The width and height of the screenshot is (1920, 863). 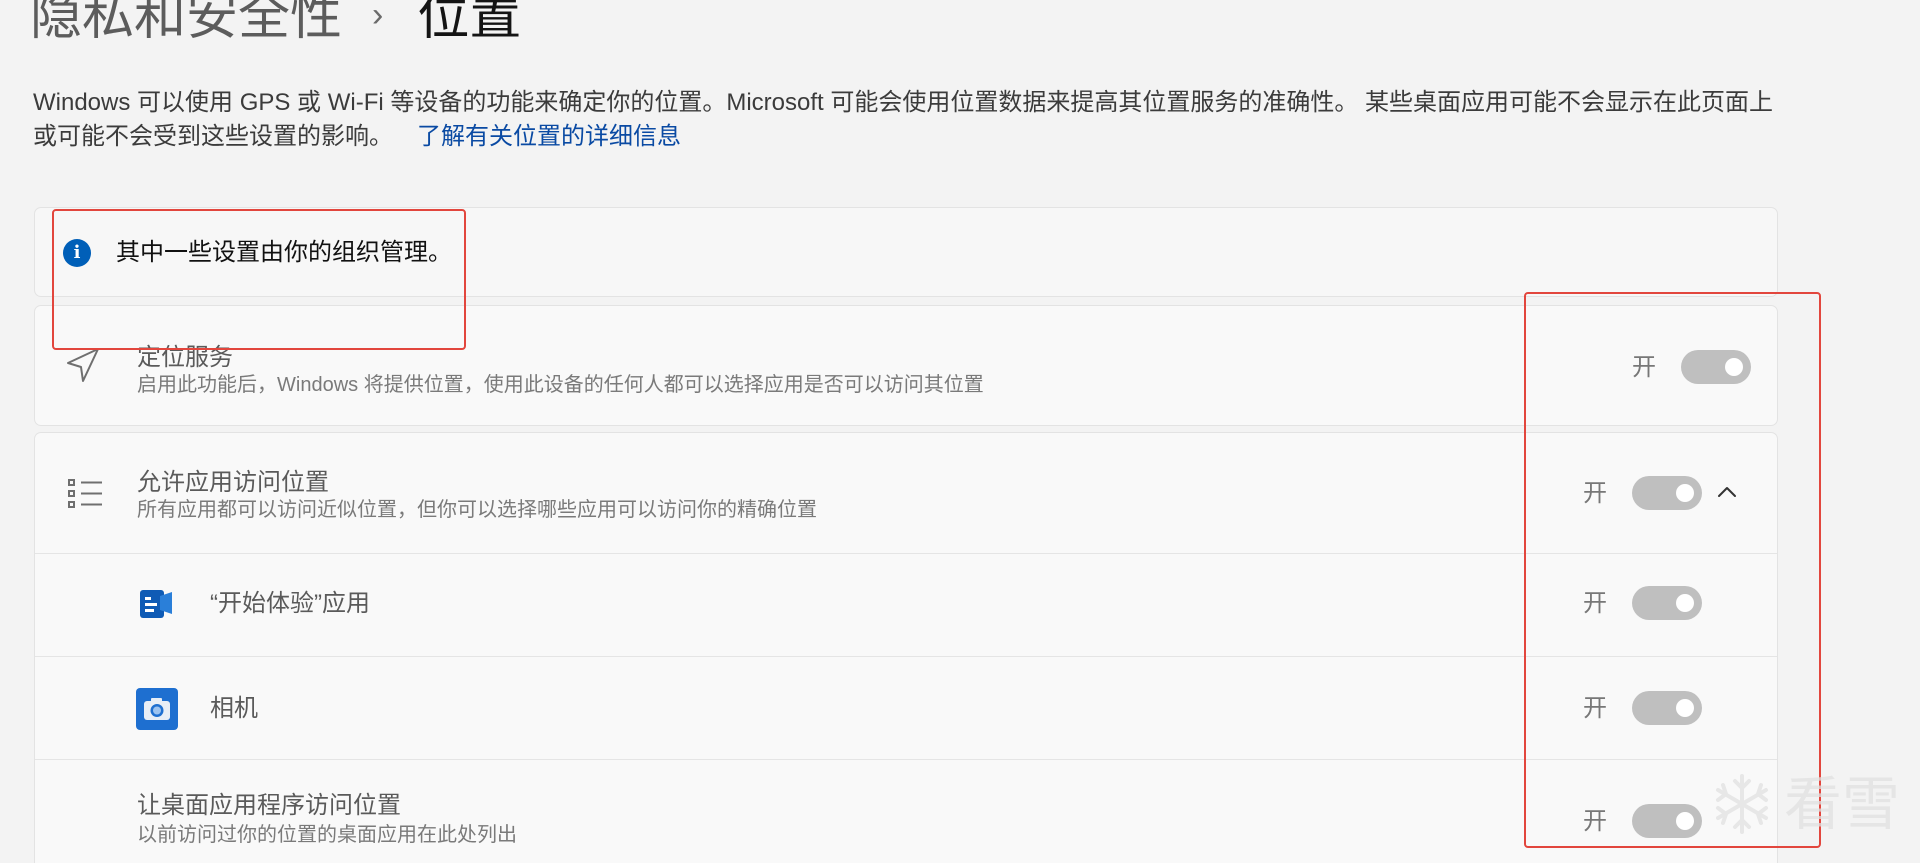 What do you see at coordinates (1667, 708) in the screenshot?
I see `camera-app-toggle` at bounding box center [1667, 708].